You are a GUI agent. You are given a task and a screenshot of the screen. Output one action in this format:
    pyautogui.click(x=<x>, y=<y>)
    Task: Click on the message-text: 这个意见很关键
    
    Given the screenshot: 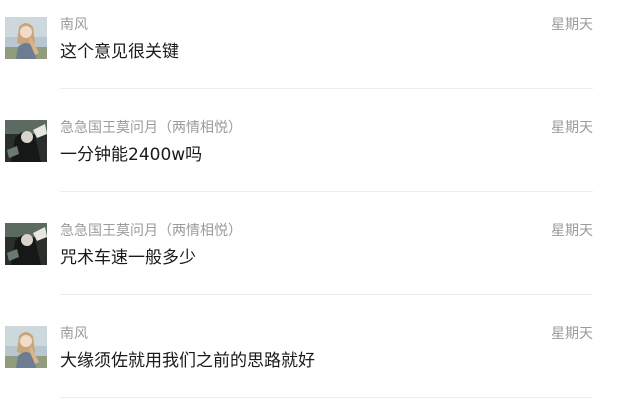 What is the action you would take?
    pyautogui.click(x=119, y=52)
    